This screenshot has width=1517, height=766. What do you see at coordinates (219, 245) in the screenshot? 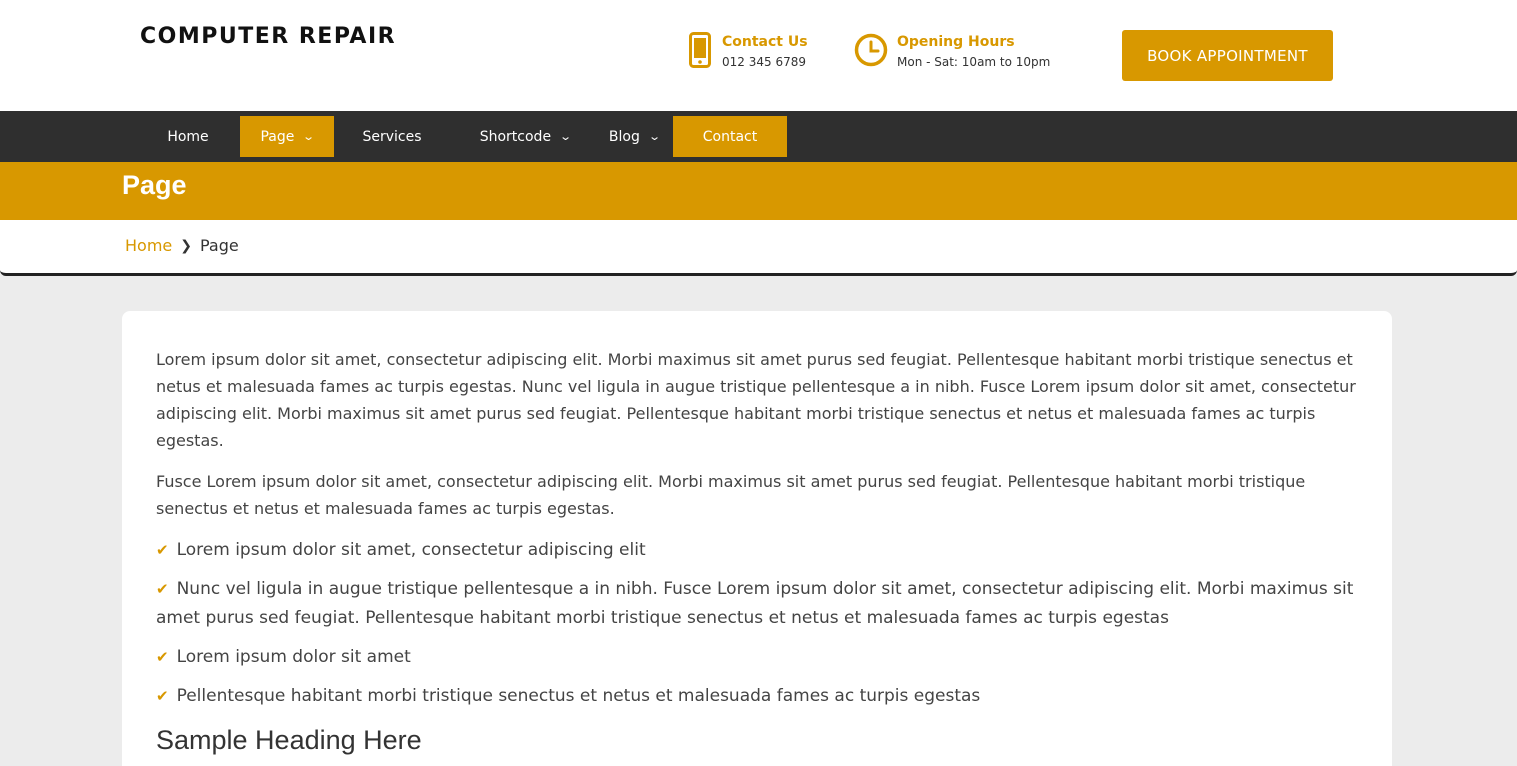
I see `breadcrumb-current: Page` at bounding box center [219, 245].